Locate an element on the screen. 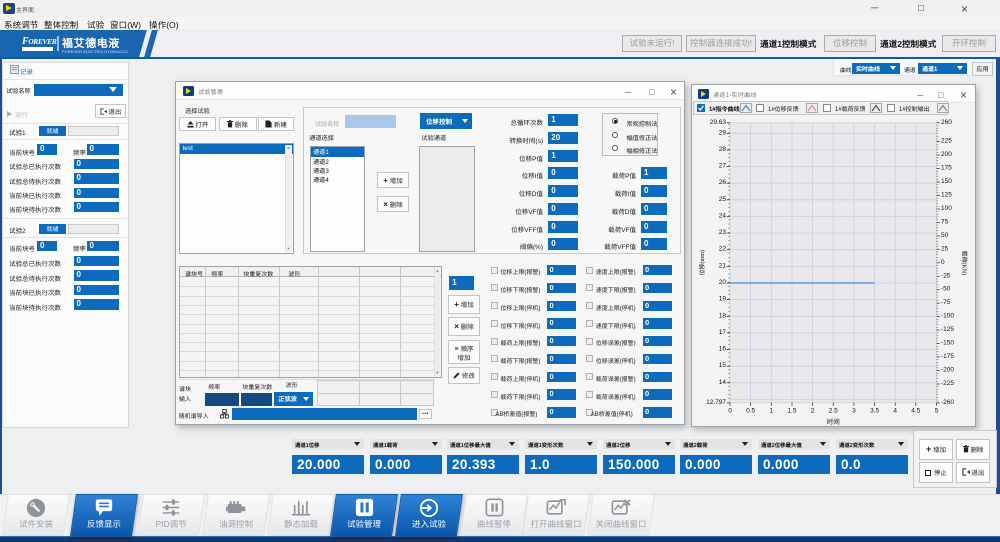  svg-text: 15 is located at coordinates (723, 365).